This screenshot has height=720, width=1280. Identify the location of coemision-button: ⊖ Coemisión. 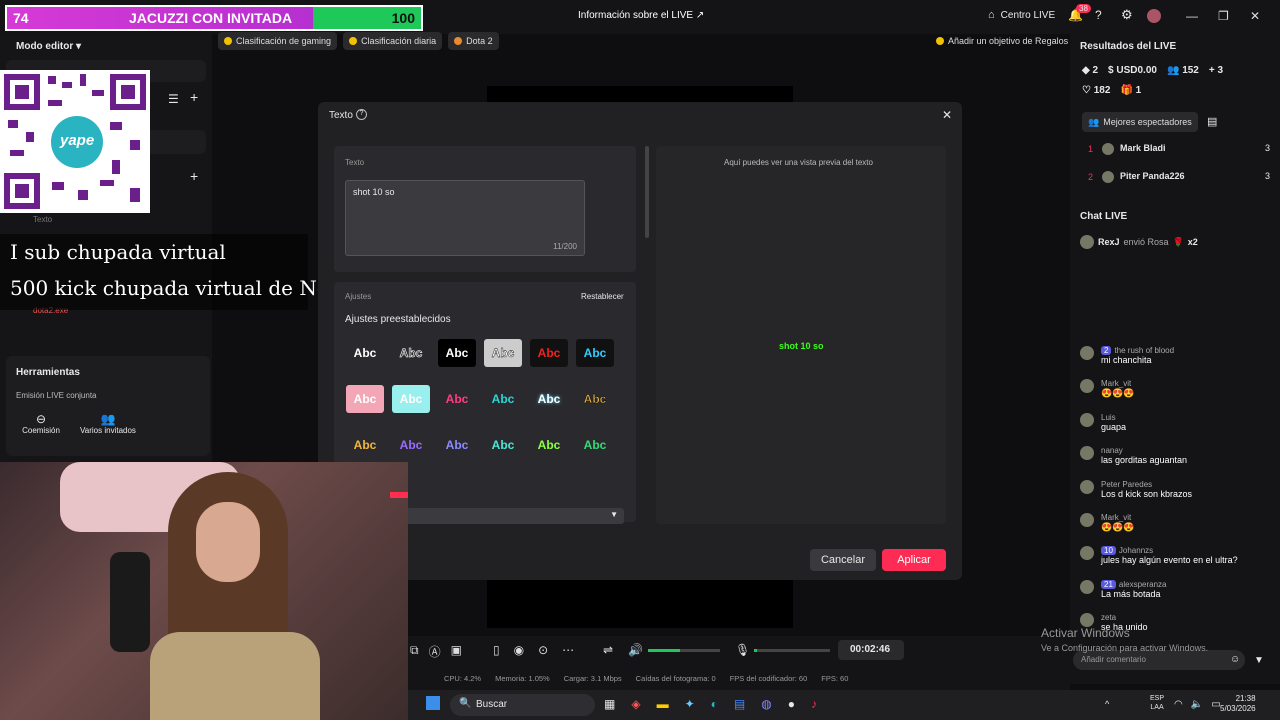
(41, 433).